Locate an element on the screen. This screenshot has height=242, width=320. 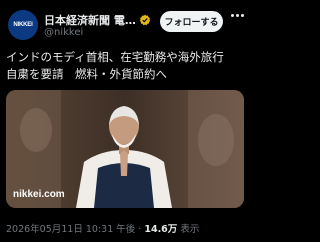
views-count: 14.6万 is located at coordinates (161, 229).